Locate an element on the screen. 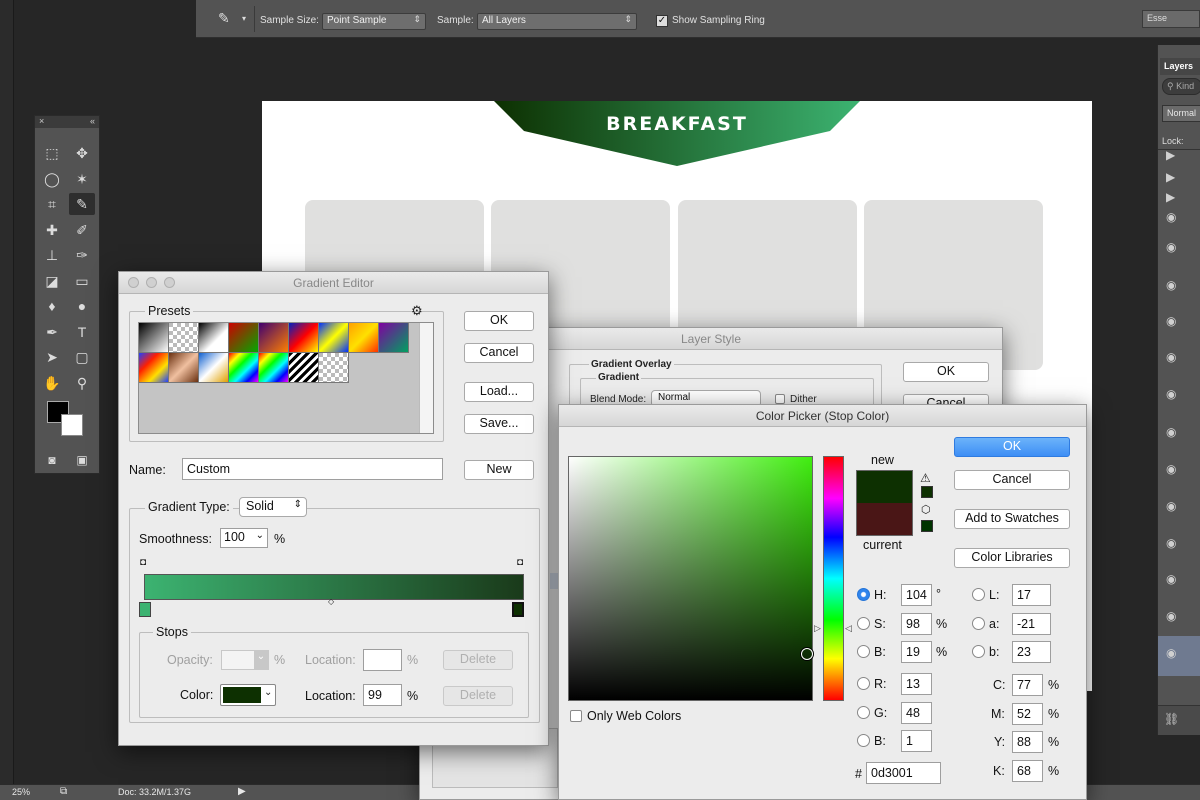  green-radio is located at coordinates (863, 712).